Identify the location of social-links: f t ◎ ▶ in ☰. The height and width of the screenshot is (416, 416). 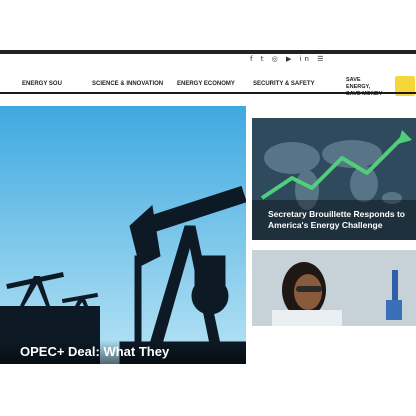
(288, 59).